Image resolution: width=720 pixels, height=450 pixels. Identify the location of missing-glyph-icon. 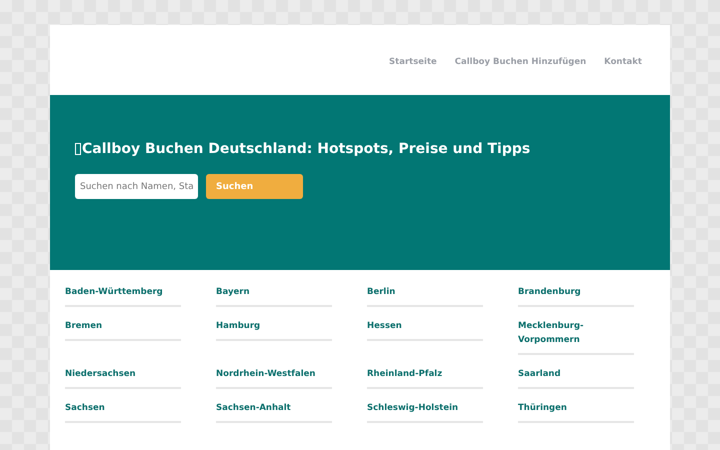
(78, 149).